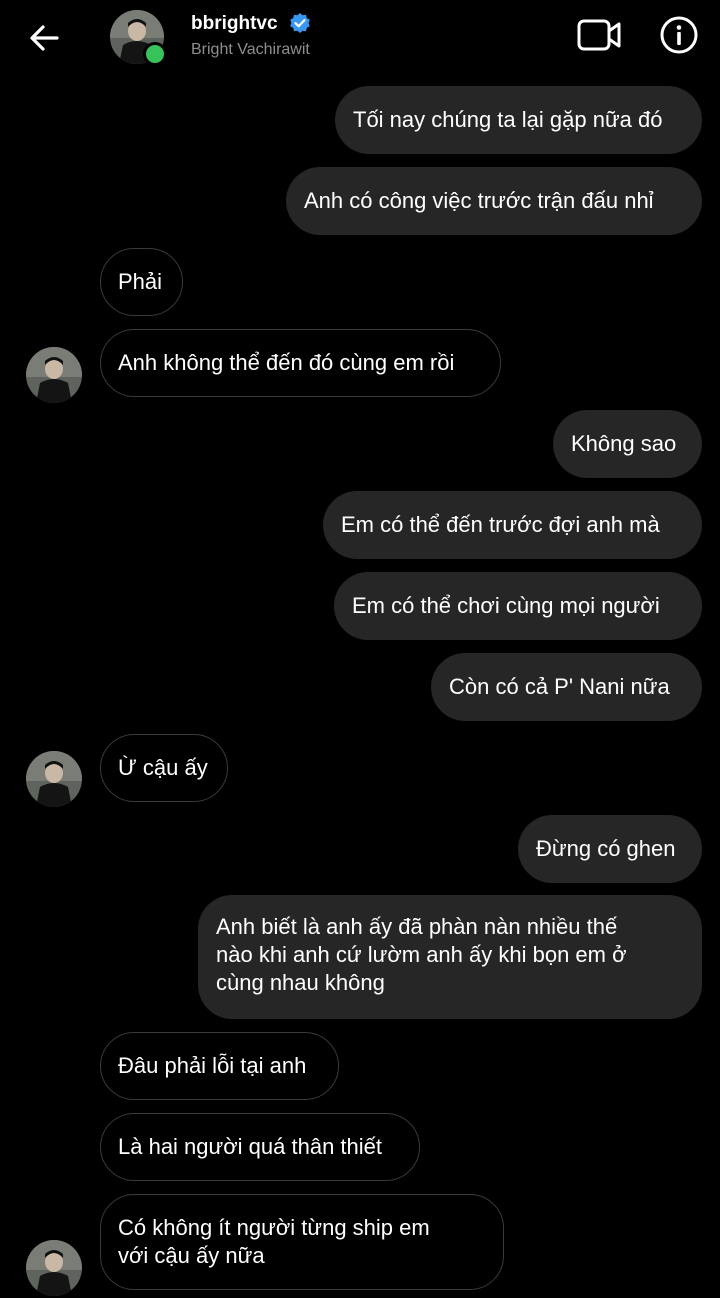 The height and width of the screenshot is (1298, 720). What do you see at coordinates (518, 120) in the screenshot?
I see `message-bubble-outgoing: Tối nay chúng ta lại gặp nữa đó` at bounding box center [518, 120].